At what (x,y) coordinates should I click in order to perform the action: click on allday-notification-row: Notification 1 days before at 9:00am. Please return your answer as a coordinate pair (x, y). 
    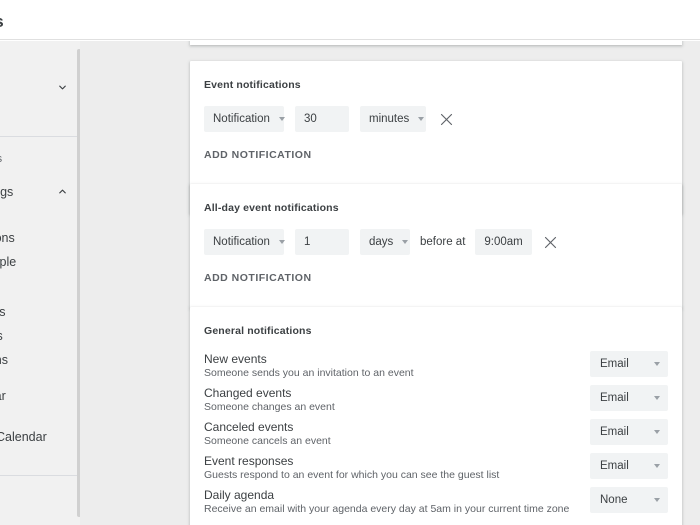
    Looking at the image, I should click on (381, 242).